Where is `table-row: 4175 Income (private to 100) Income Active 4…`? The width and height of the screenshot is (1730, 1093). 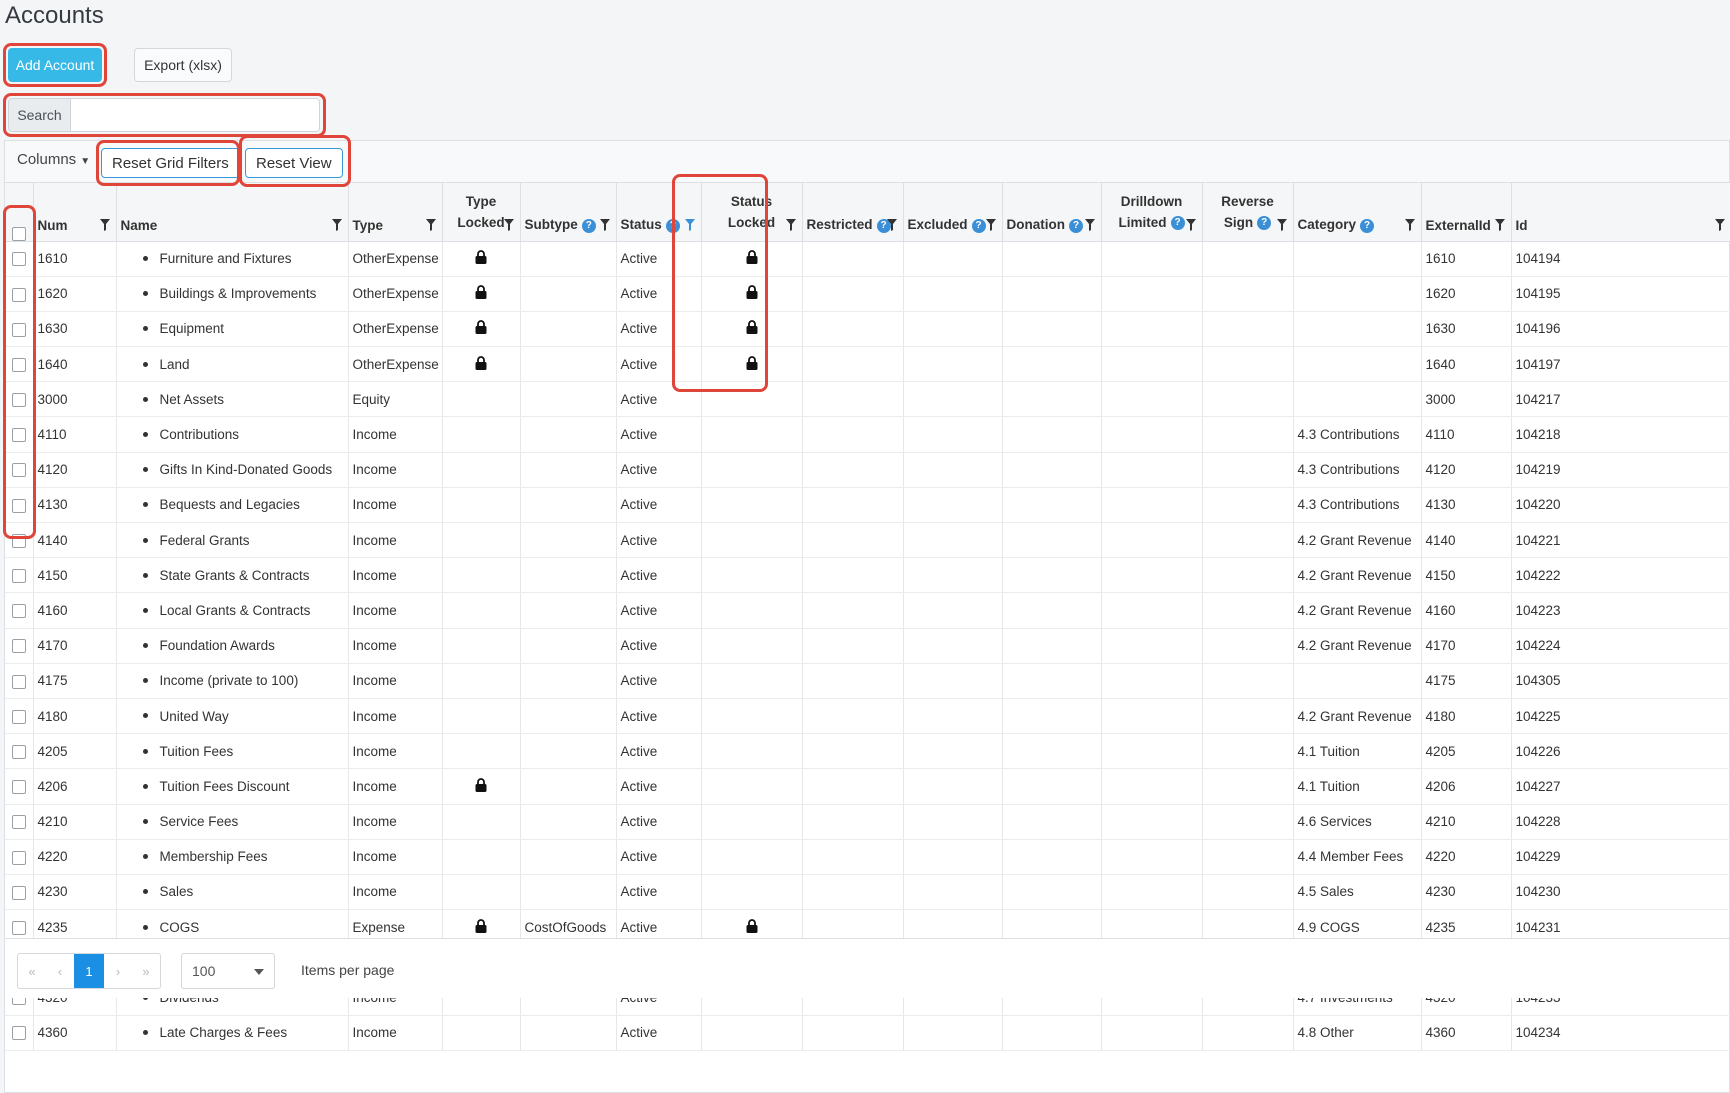 table-row: 4175 Income (private to 100) Income Active 4… is located at coordinates (867, 681).